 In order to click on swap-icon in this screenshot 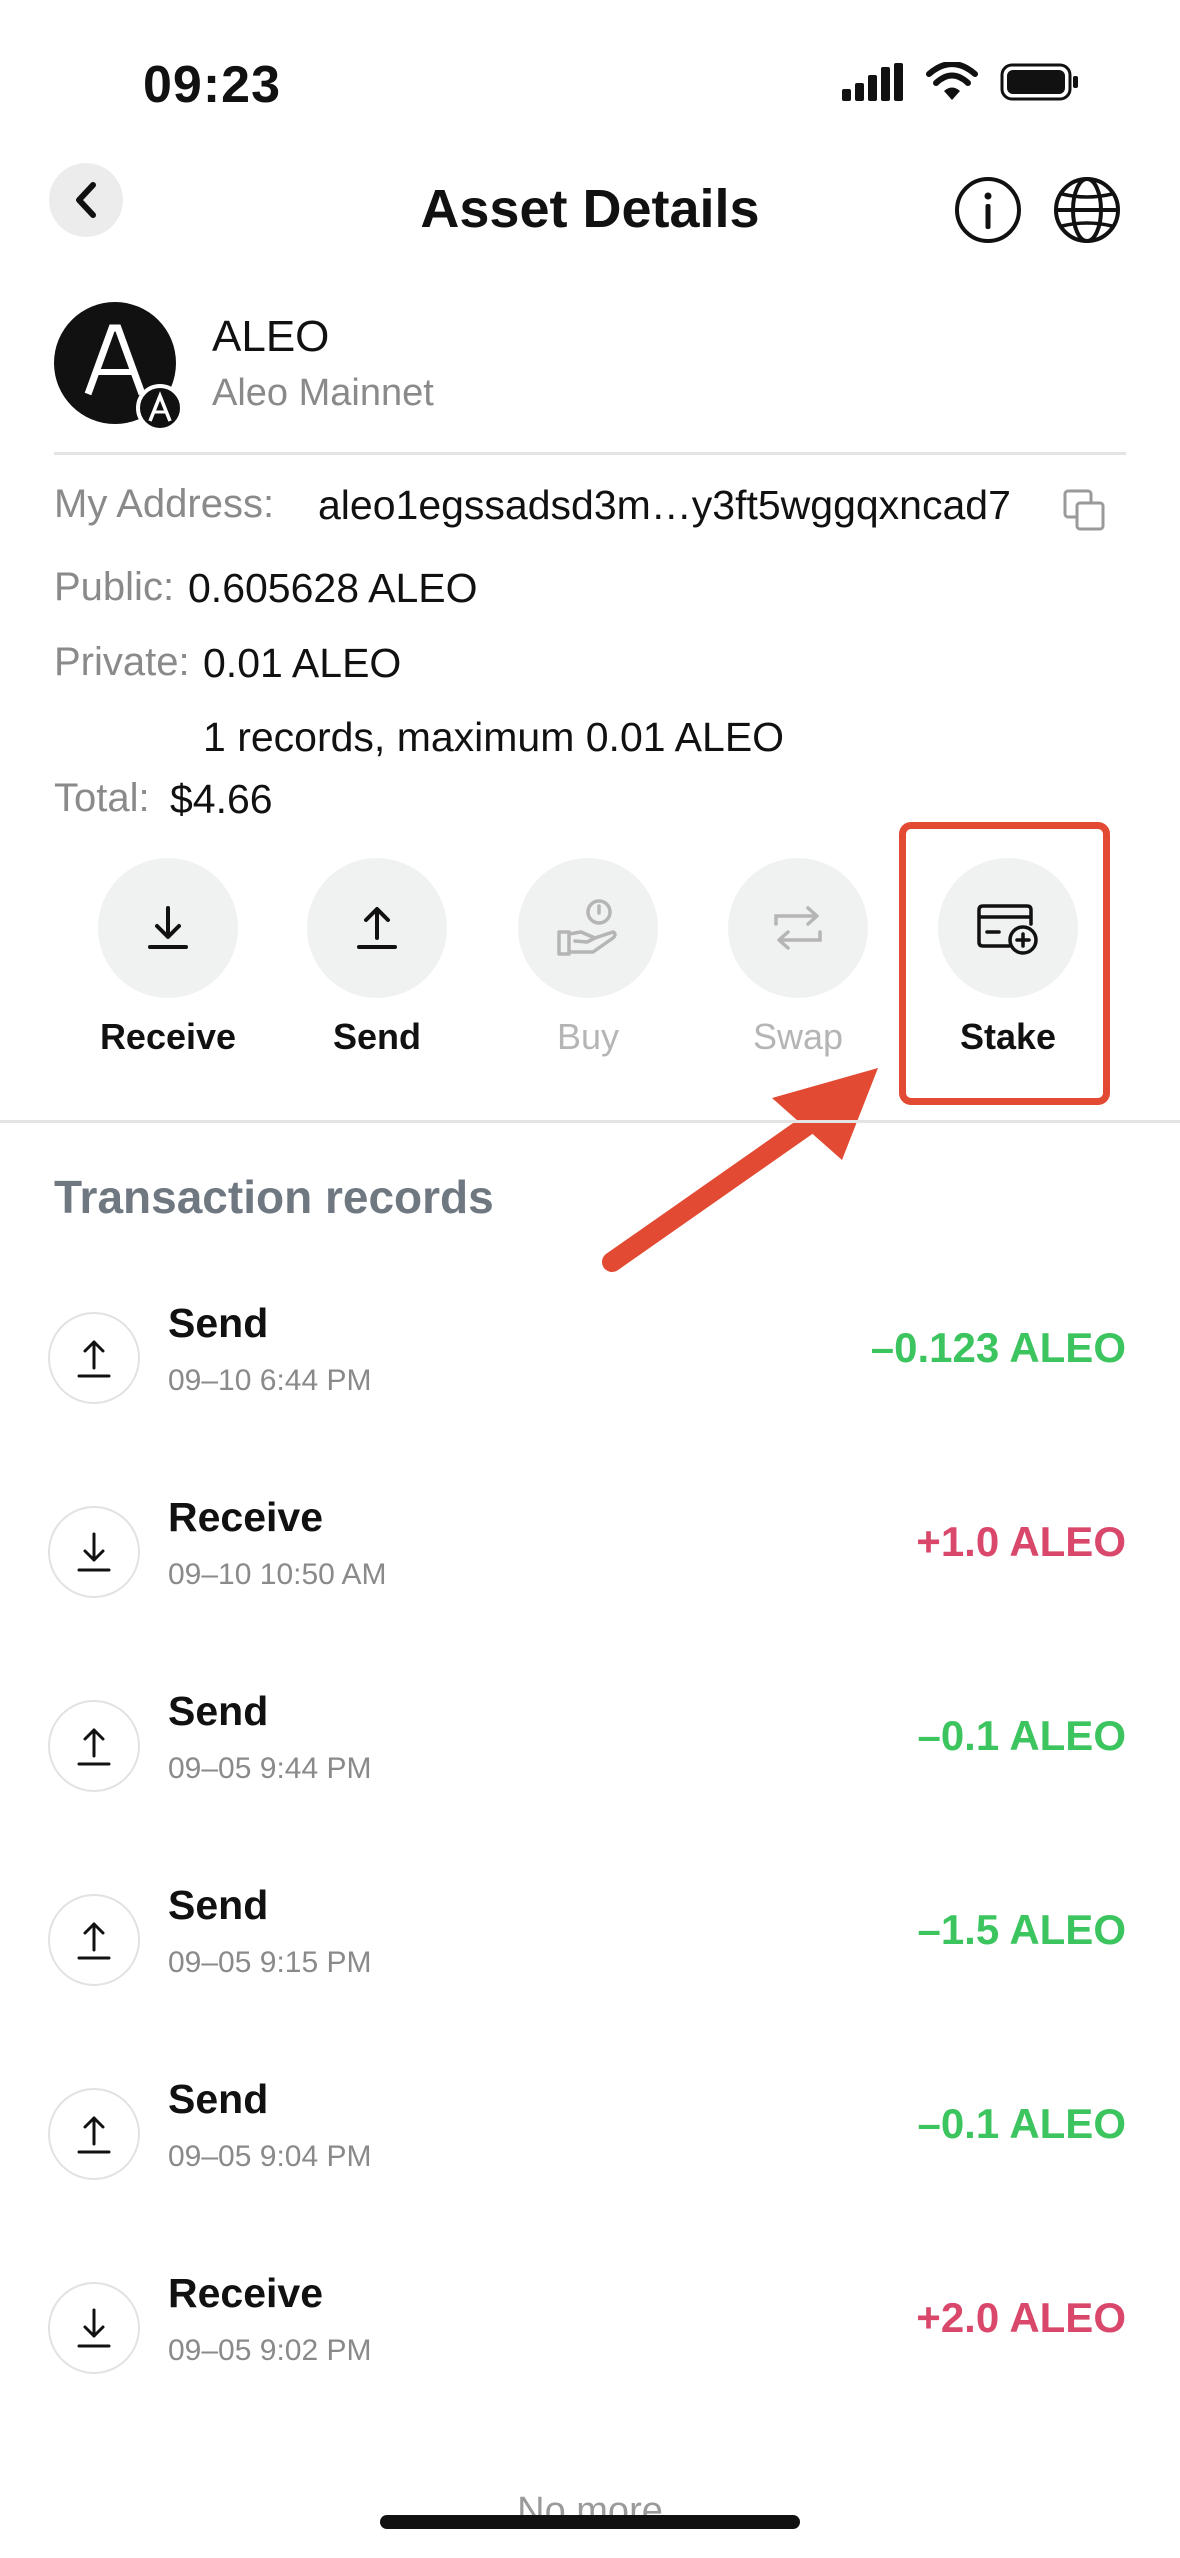, I will do `click(798, 928)`.